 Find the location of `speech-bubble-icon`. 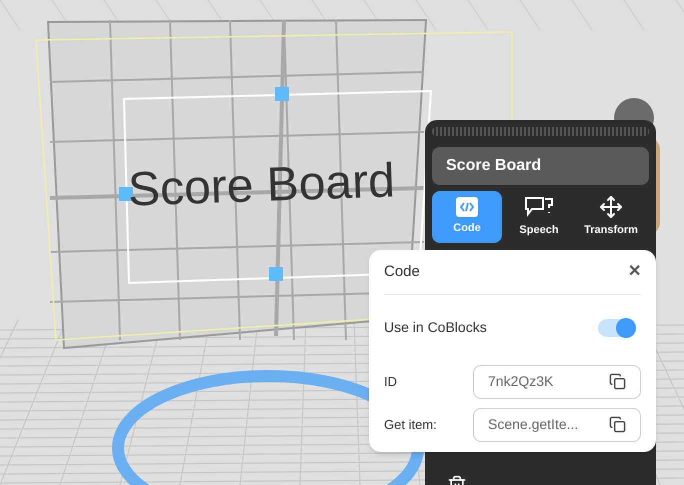

speech-bubble-icon is located at coordinates (539, 207).